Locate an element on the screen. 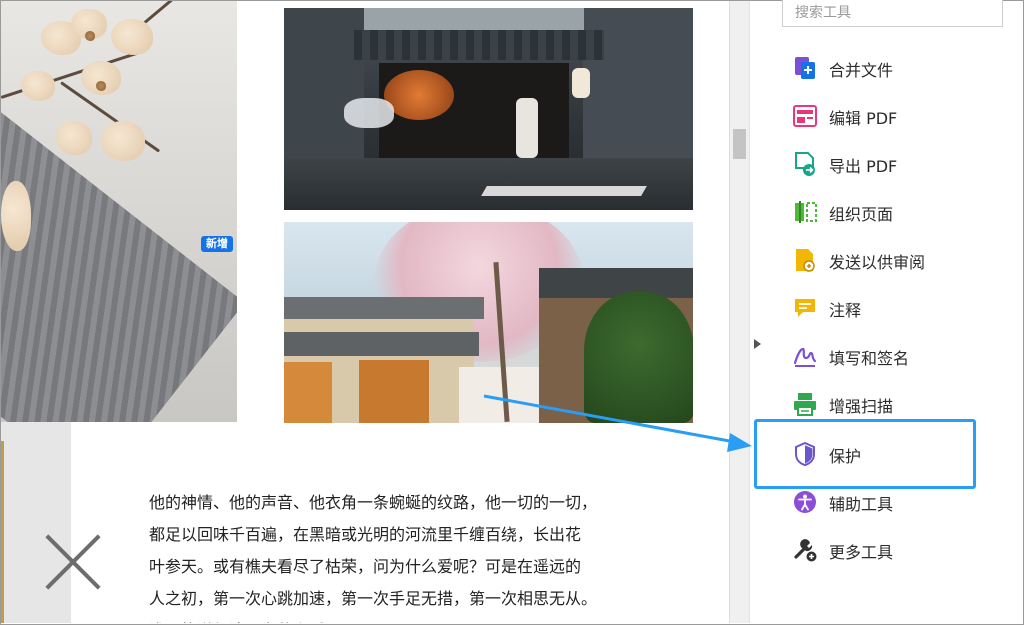 This screenshot has height=625, width=1024. send-for-review-icon is located at coordinates (805, 260).